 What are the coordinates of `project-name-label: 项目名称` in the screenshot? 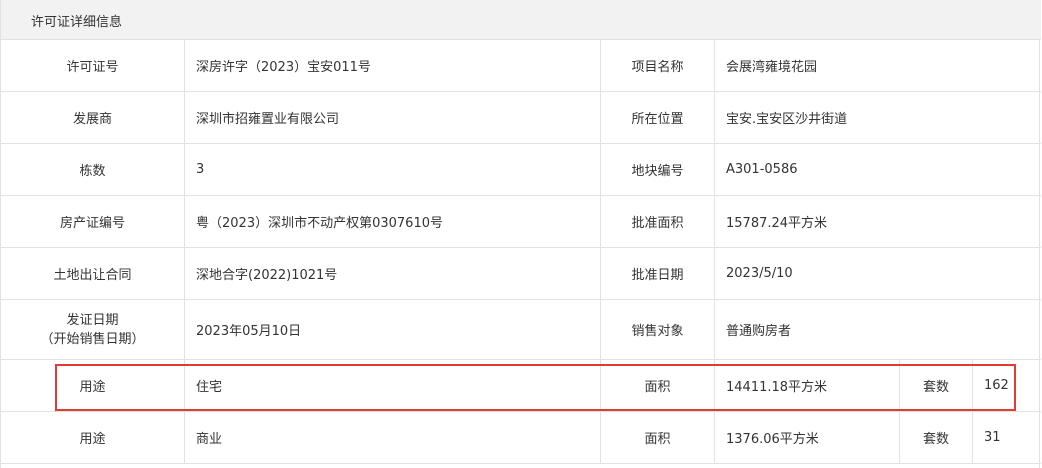 It's located at (658, 65).